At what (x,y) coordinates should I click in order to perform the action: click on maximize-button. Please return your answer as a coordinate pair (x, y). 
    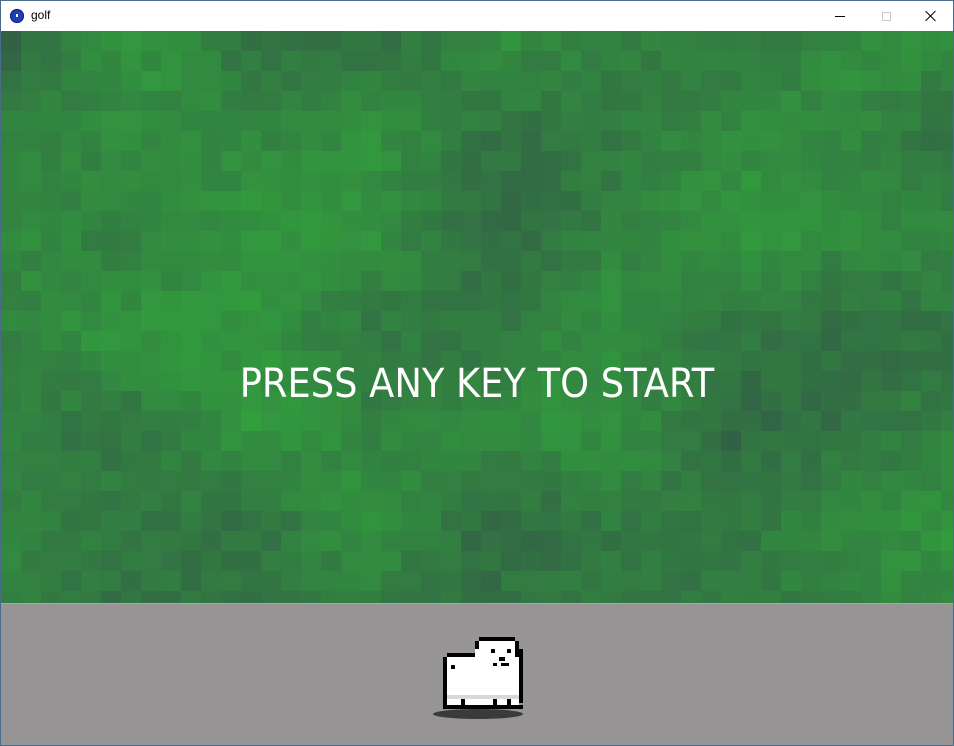
    Looking at the image, I should click on (886, 16).